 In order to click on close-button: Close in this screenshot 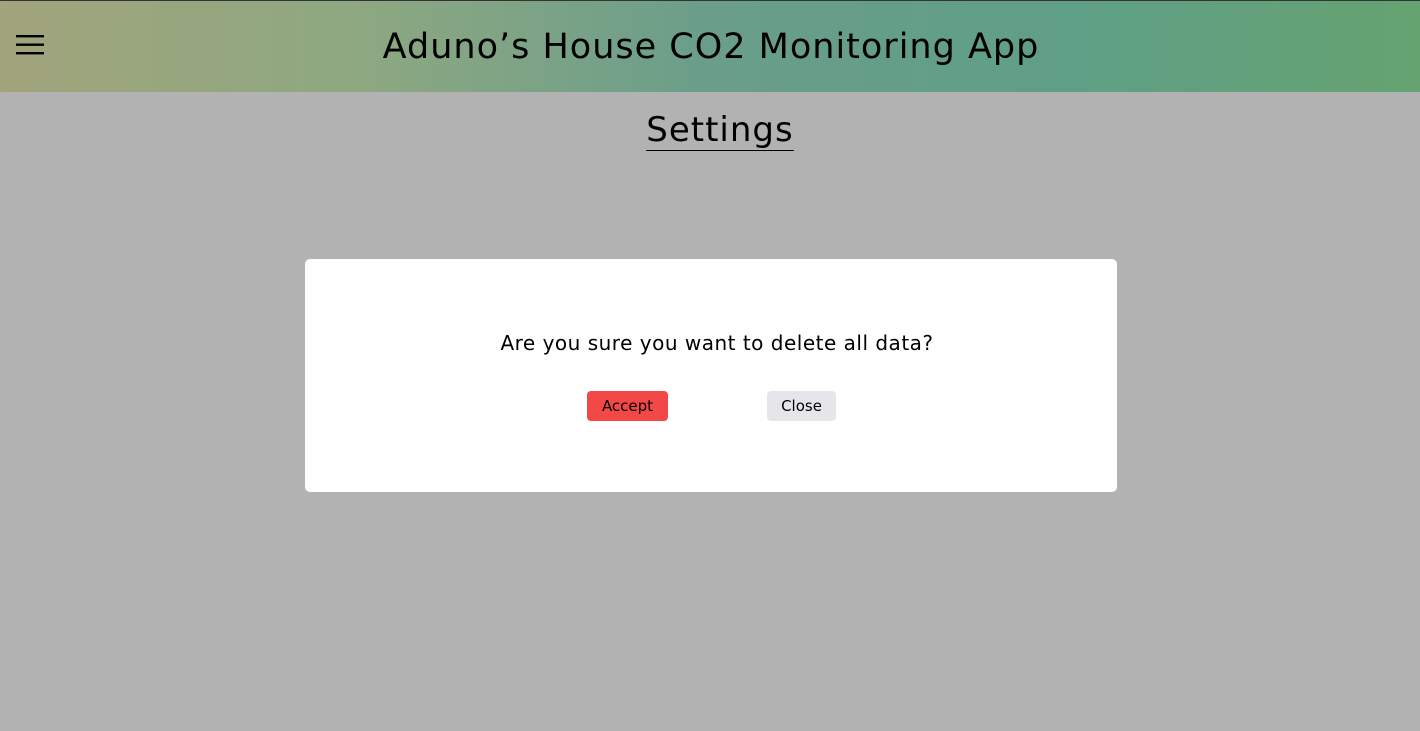, I will do `click(801, 406)`.